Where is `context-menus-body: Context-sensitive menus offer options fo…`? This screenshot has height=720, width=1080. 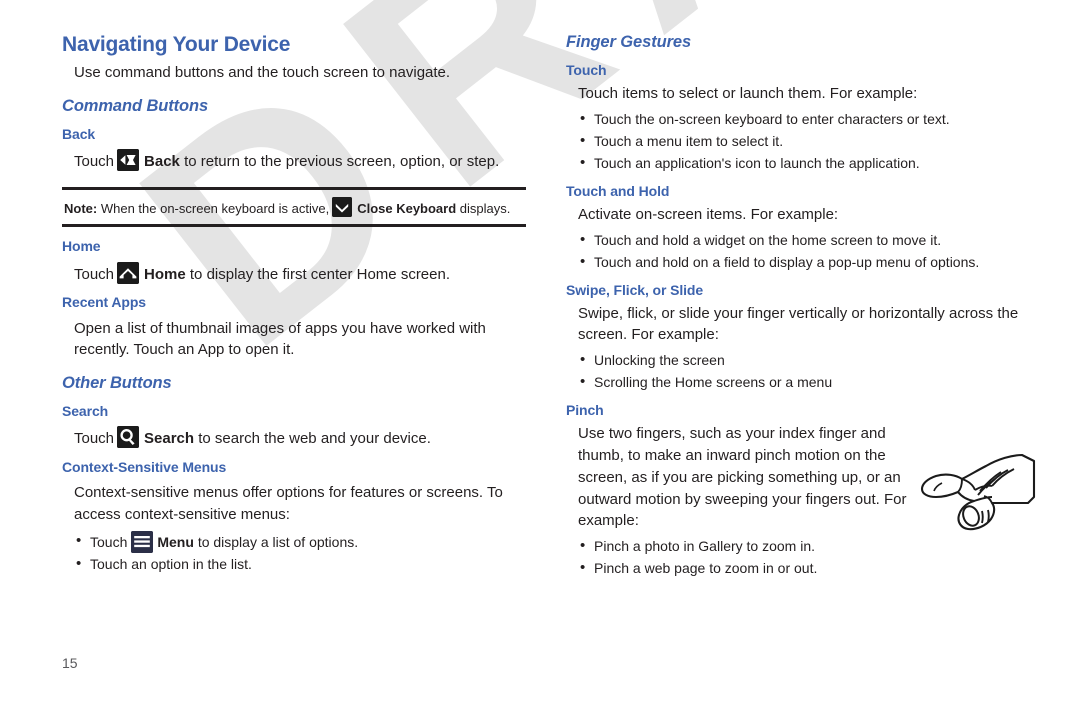 context-menus-body: Context-sensitive menus offer options fo… is located at coordinates (288, 503).